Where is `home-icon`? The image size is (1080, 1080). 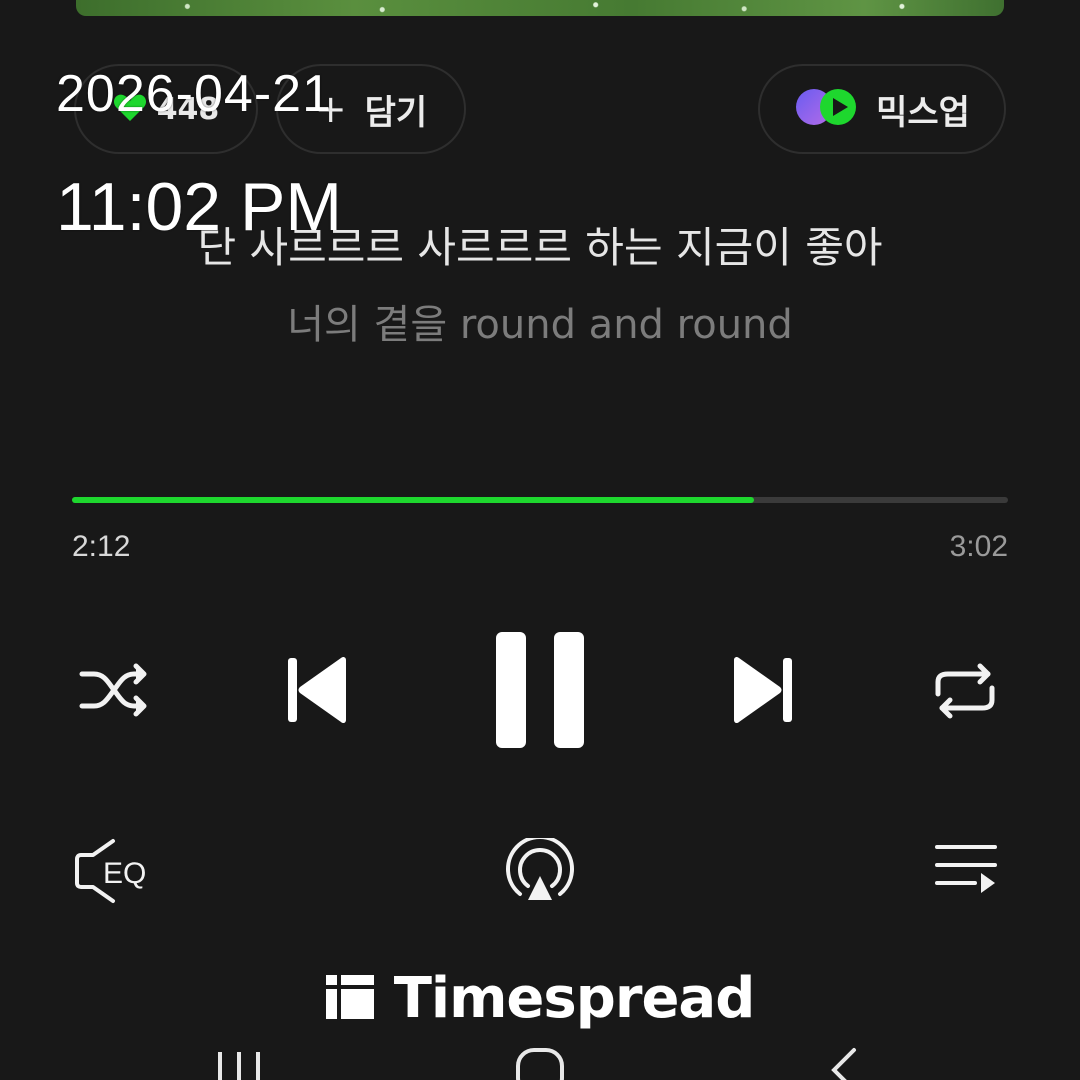
home-icon is located at coordinates (540, 1064).